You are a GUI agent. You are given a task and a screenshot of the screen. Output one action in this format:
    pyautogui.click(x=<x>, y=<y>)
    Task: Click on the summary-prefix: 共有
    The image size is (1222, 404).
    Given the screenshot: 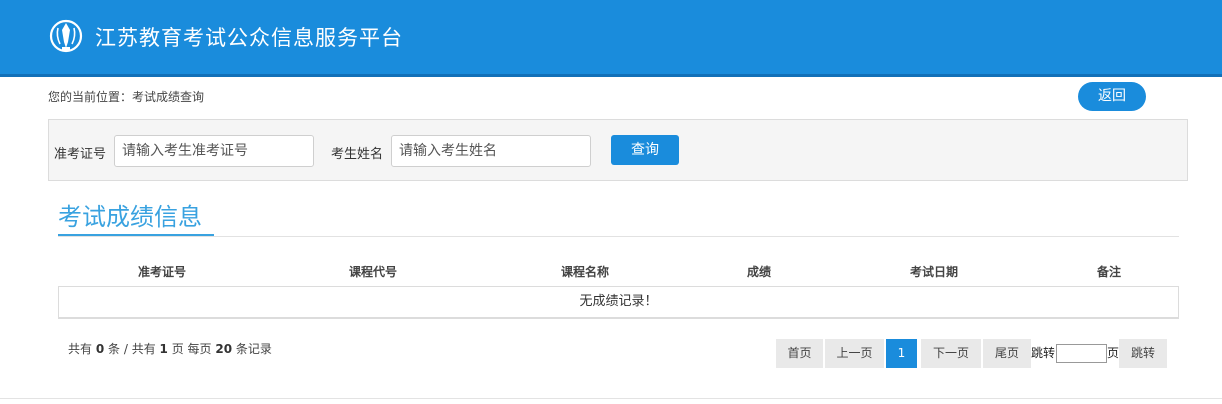 What is the action you would take?
    pyautogui.click(x=80, y=349)
    